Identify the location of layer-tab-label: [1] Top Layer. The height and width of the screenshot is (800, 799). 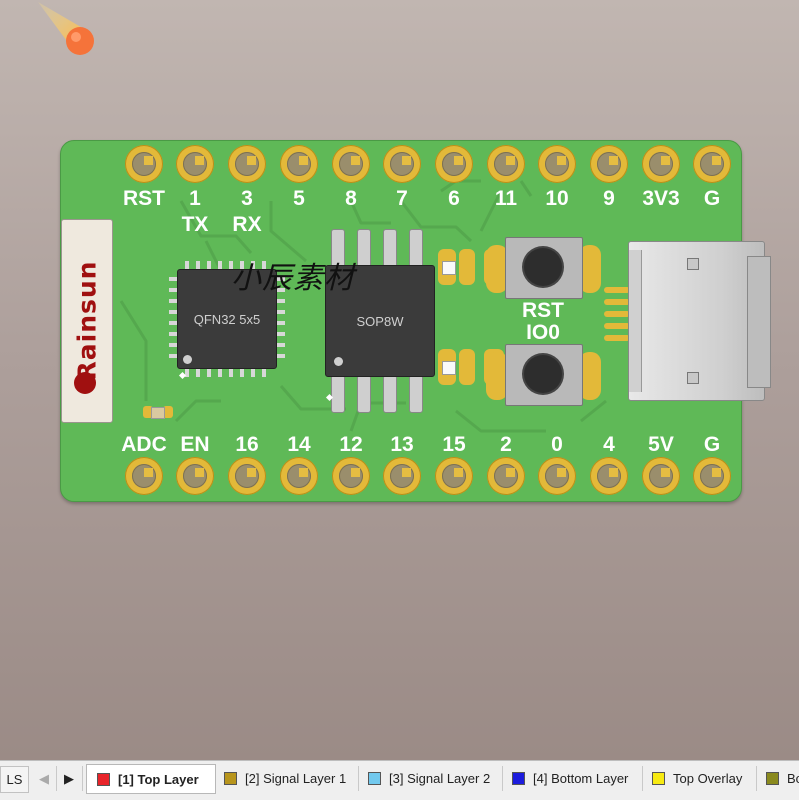
(158, 779).